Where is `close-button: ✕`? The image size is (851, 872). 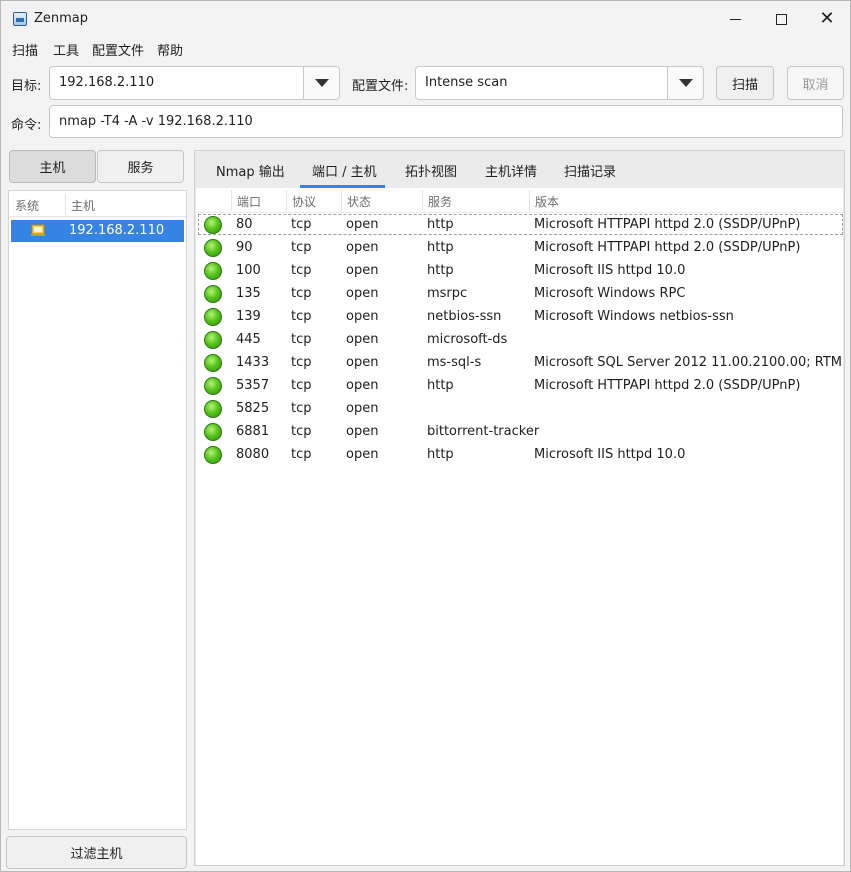 close-button: ✕ is located at coordinates (827, 19).